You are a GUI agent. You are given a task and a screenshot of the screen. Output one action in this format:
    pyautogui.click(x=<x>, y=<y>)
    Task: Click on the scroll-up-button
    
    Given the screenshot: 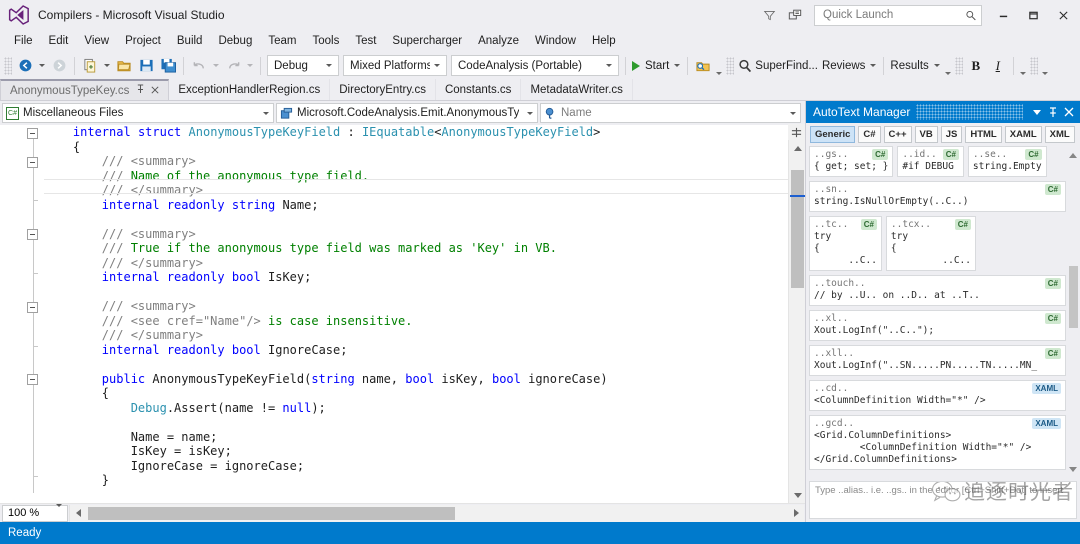 What is the action you would take?
    pyautogui.click(x=797, y=148)
    